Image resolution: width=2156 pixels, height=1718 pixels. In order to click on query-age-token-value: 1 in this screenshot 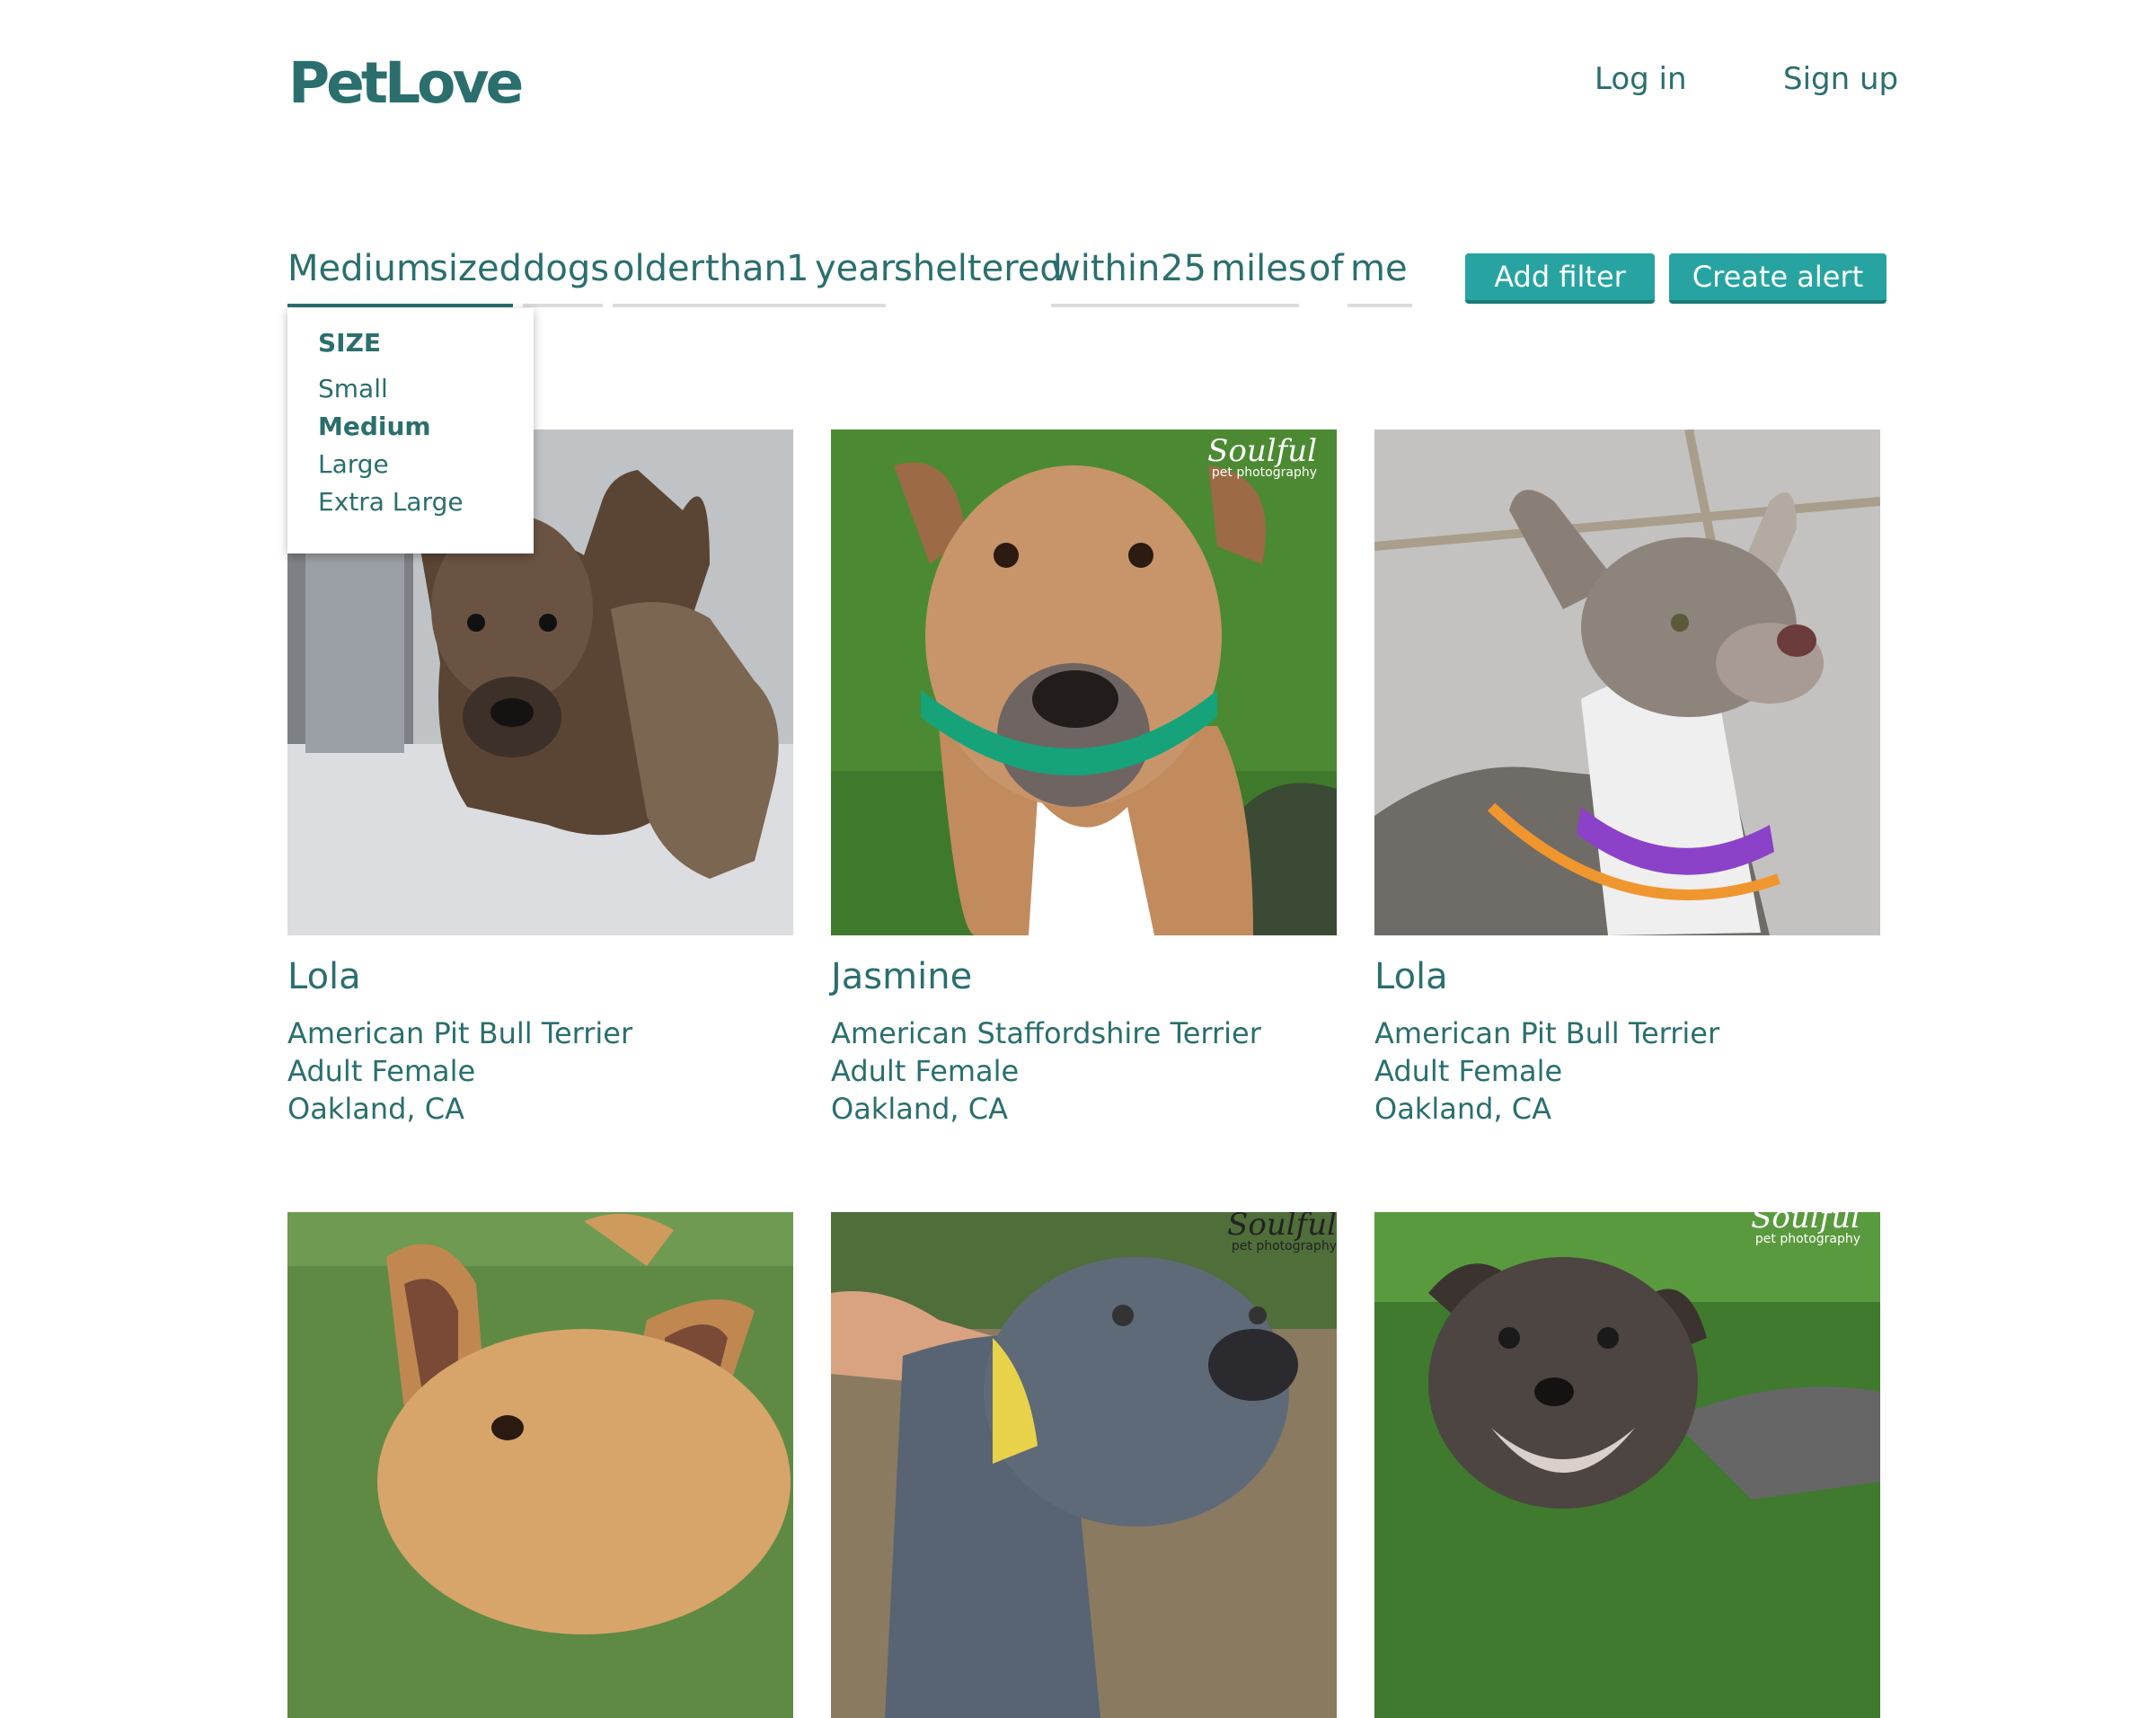, I will do `click(797, 268)`.